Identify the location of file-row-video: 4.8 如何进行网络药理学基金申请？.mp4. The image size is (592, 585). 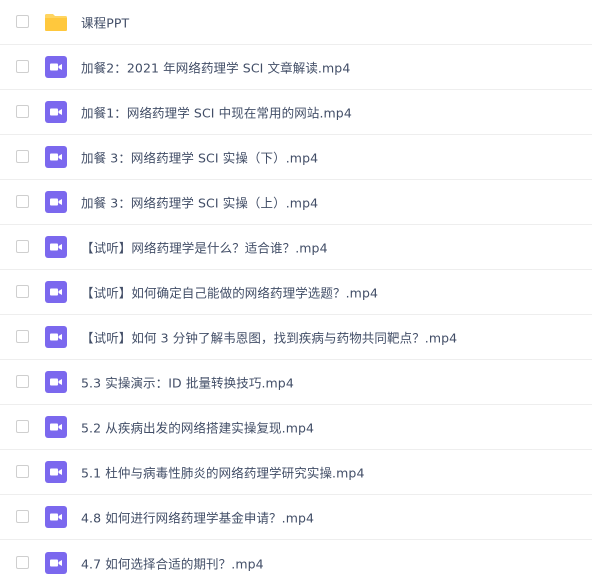
(296, 517).